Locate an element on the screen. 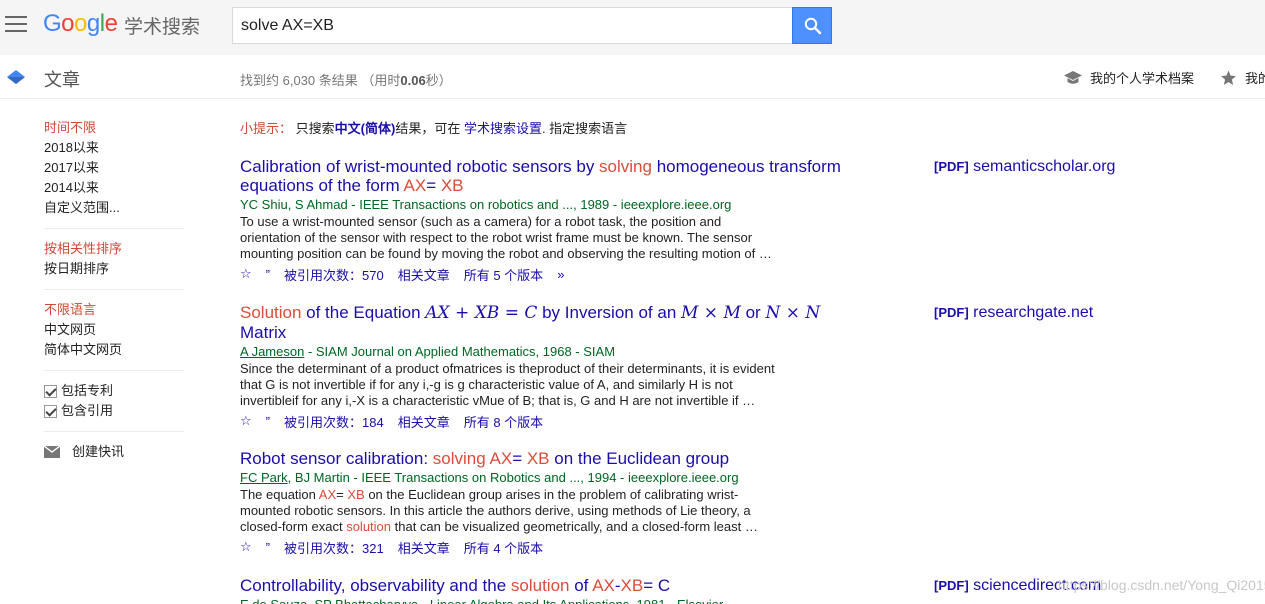 This screenshot has width=1265, height=604. filter-since-2018: 2018以来 is located at coordinates (114, 148).